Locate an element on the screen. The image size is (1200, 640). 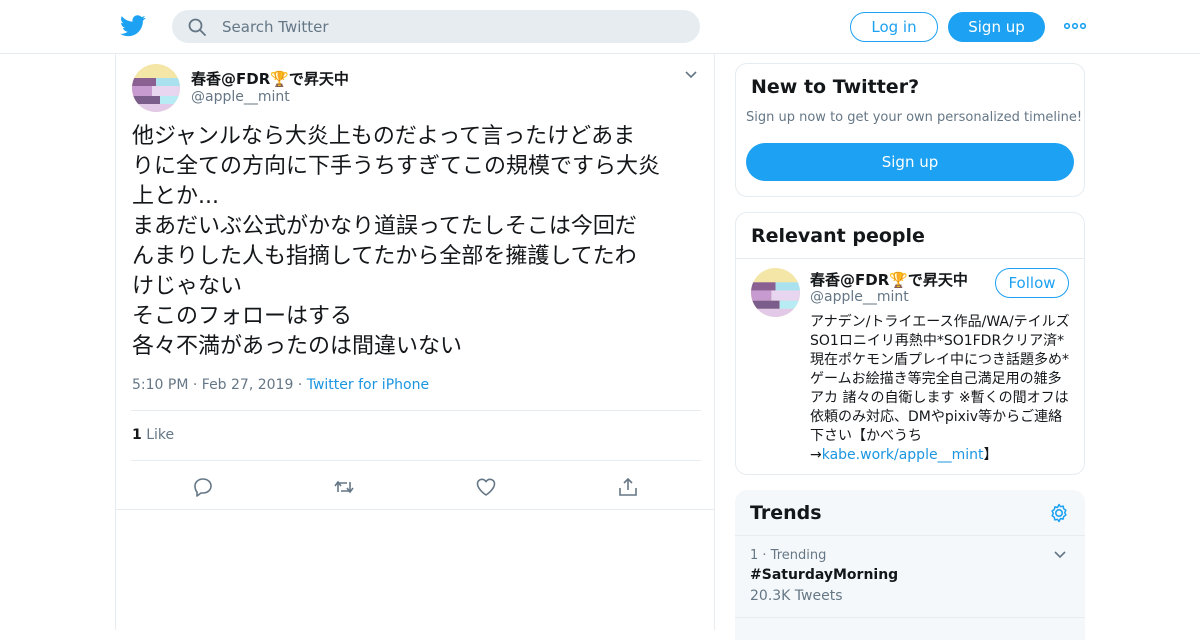
like-count: 1 is located at coordinates (137, 435).